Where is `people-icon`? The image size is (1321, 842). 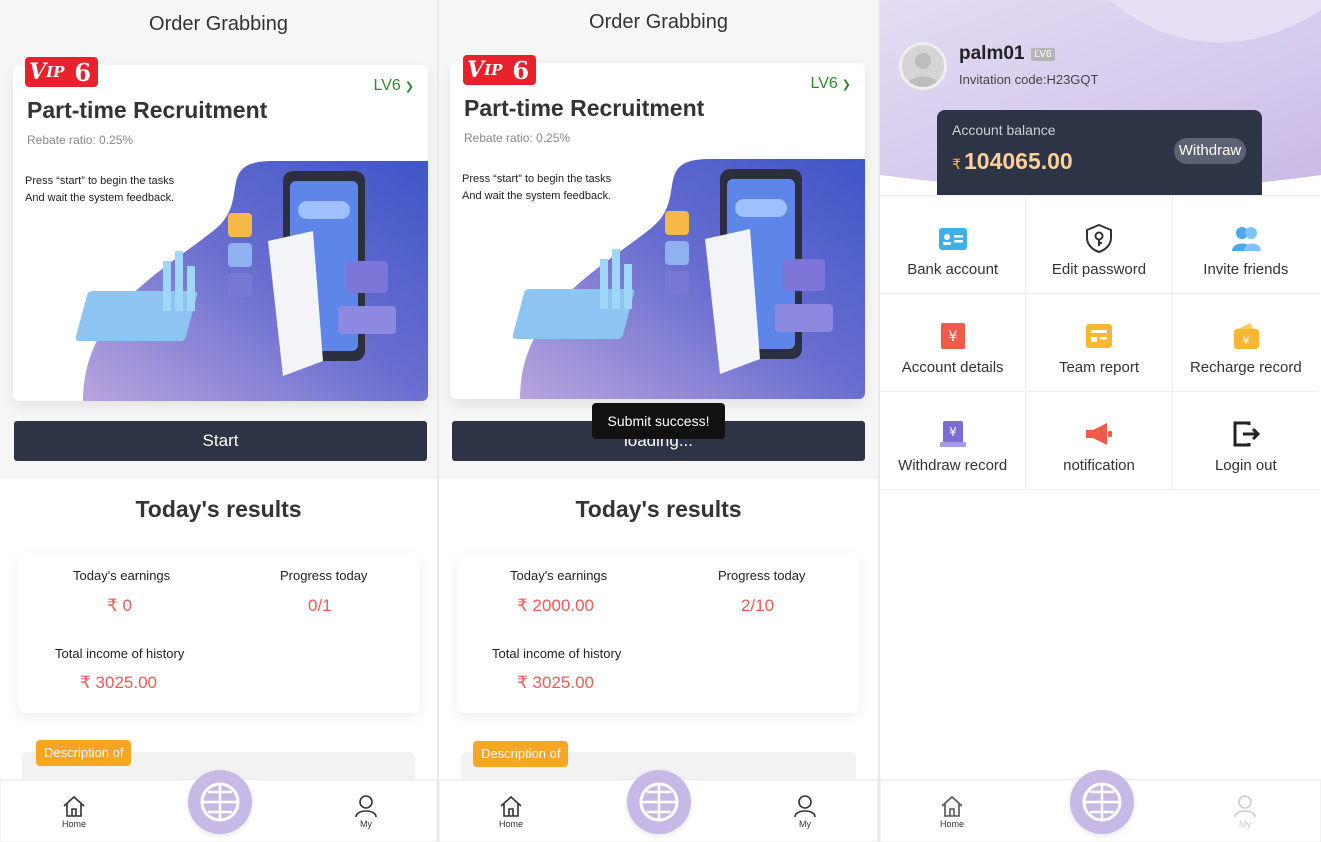 people-icon is located at coordinates (1246, 239).